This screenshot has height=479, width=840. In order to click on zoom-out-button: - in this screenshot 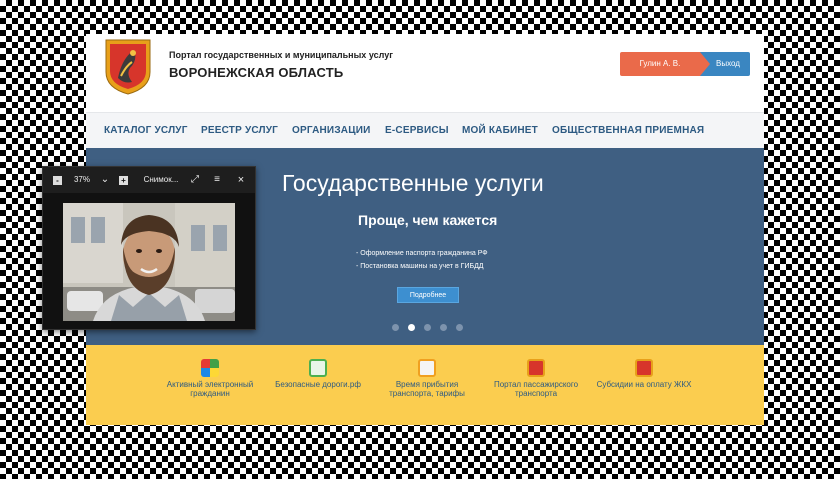, I will do `click(57, 180)`.